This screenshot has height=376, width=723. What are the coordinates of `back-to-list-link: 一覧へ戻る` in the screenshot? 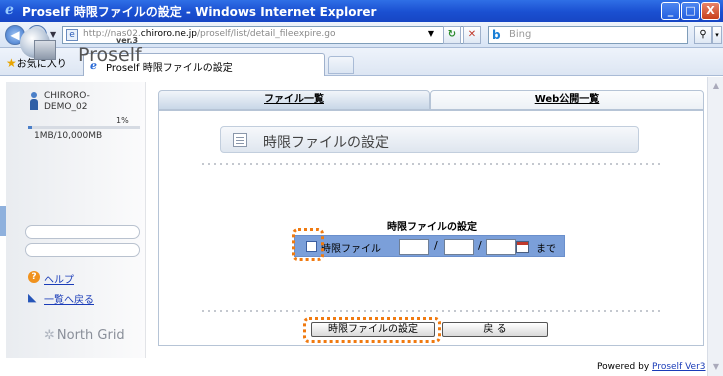 It's located at (69, 298).